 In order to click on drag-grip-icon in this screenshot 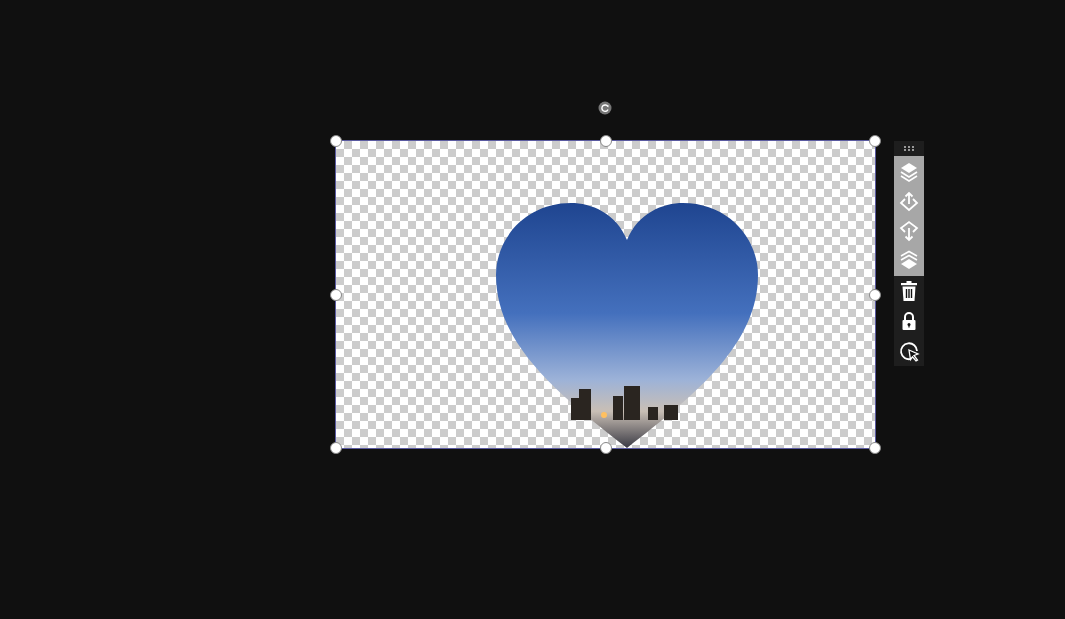, I will do `click(909, 148)`.